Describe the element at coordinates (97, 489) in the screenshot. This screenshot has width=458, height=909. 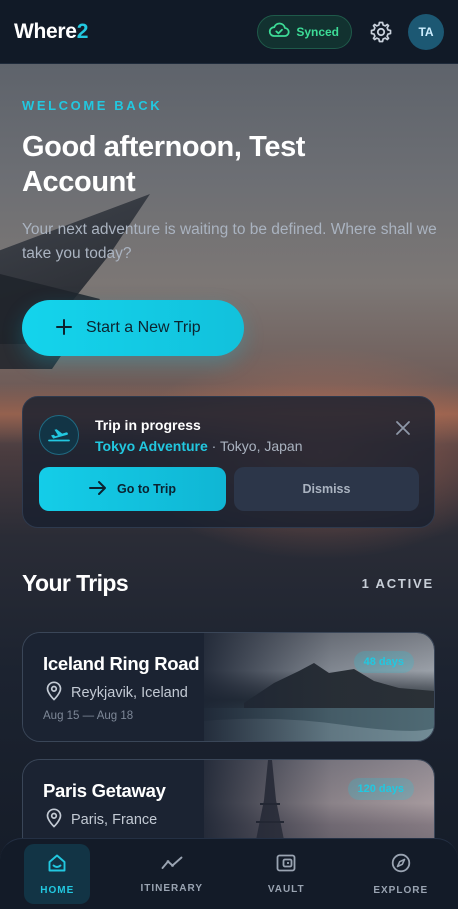
I see `arrow-right-icon` at that location.